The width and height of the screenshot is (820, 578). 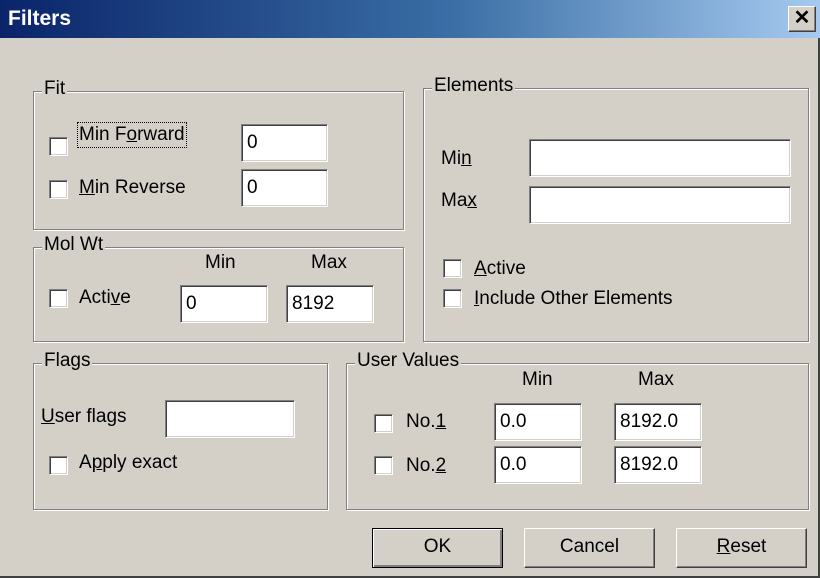 I want to click on min-reverse-input, so click(x=284, y=188).